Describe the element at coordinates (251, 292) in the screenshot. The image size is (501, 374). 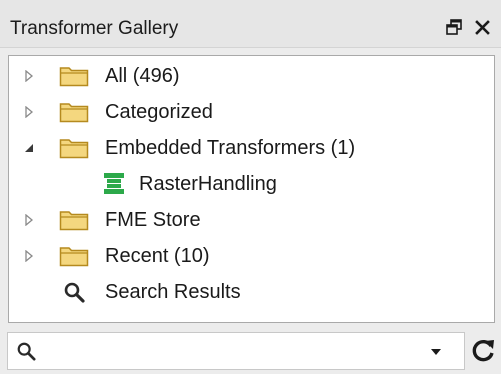
I see `tree-item-search-results: Search Results` at that location.